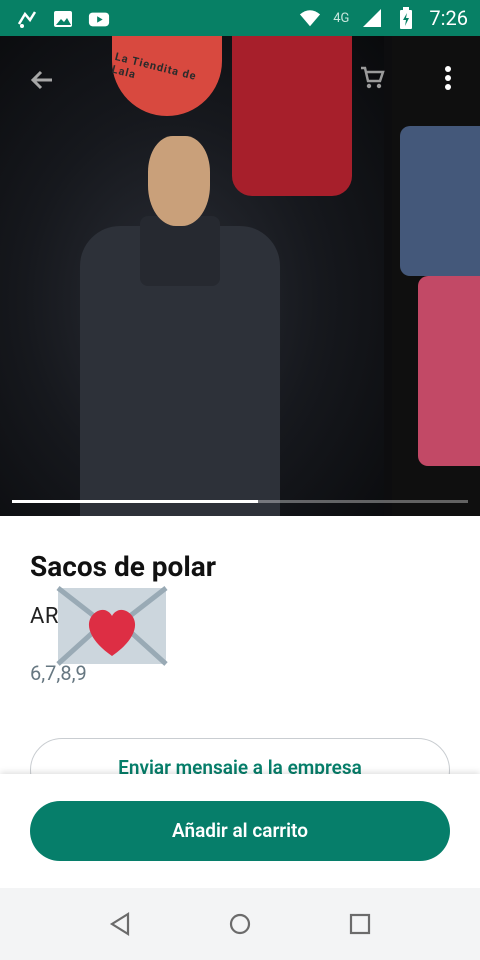 The height and width of the screenshot is (960, 480). I want to click on battery-icon, so click(406, 18).